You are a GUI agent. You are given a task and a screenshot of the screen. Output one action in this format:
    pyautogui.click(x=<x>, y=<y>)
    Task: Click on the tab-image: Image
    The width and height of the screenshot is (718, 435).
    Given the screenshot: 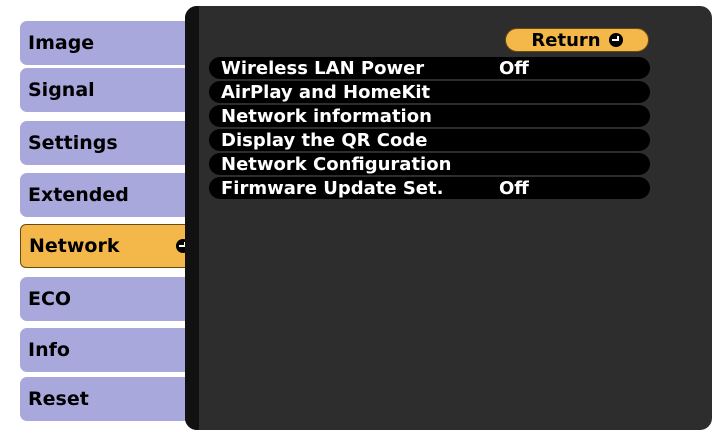 What is the action you would take?
    pyautogui.click(x=105, y=43)
    